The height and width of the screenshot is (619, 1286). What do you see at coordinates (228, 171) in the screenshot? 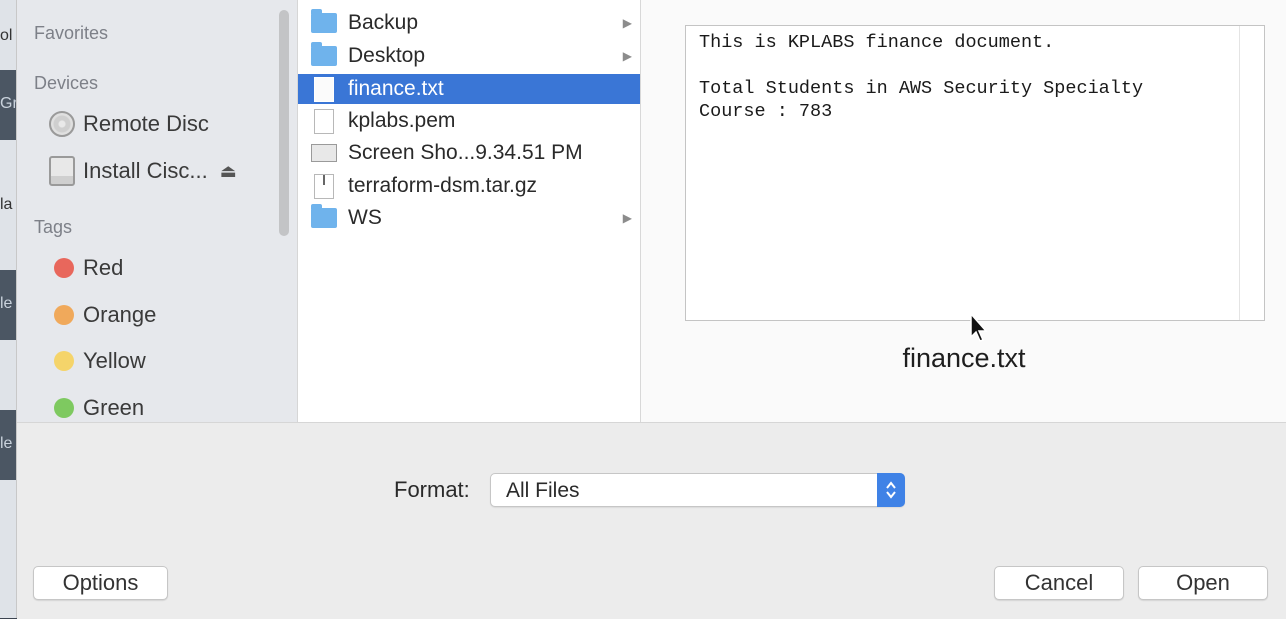
I see `eject-icon: ⏏` at bounding box center [228, 171].